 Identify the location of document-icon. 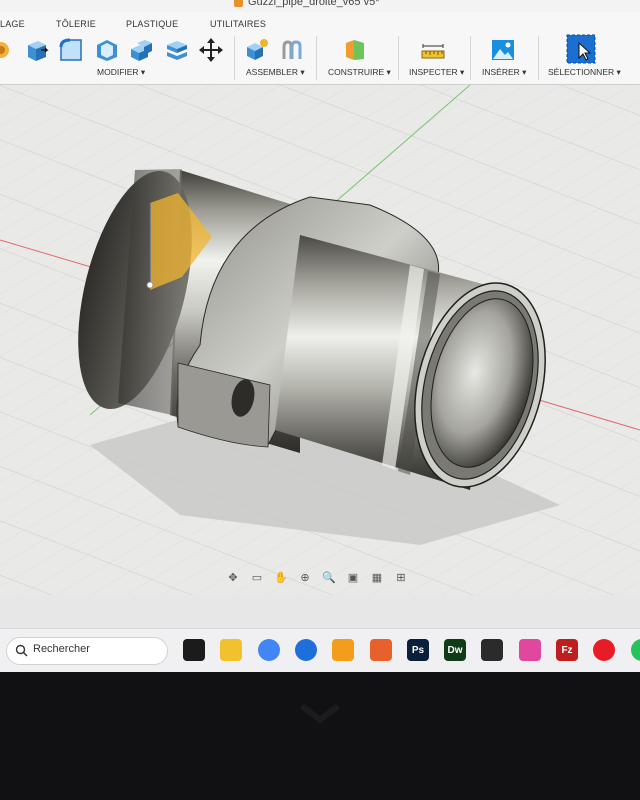
(238, 3).